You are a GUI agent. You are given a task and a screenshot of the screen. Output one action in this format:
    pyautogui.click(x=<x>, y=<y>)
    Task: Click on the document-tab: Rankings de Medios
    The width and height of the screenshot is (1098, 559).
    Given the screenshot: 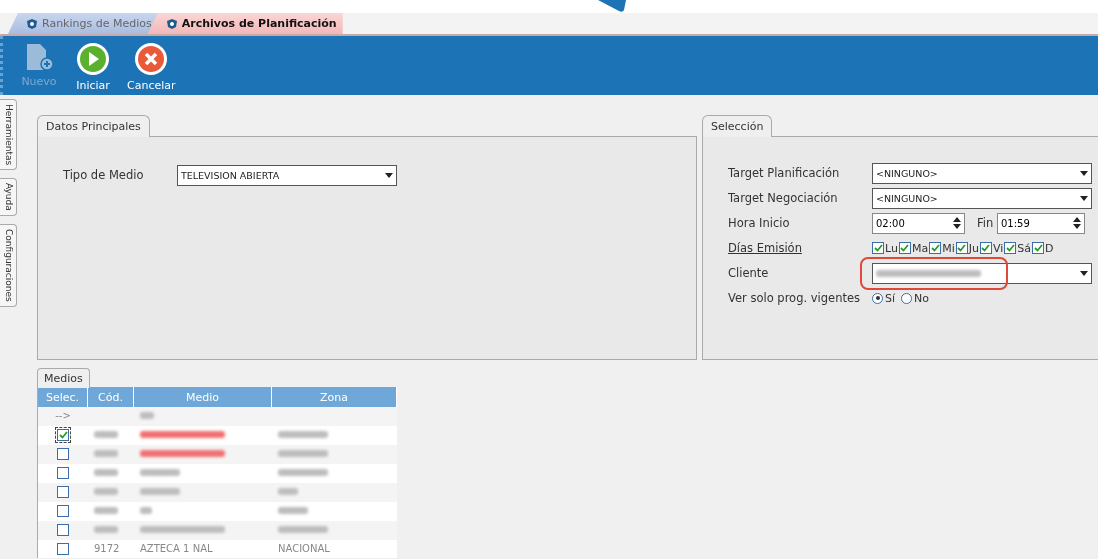 What is the action you would take?
    pyautogui.click(x=83, y=23)
    